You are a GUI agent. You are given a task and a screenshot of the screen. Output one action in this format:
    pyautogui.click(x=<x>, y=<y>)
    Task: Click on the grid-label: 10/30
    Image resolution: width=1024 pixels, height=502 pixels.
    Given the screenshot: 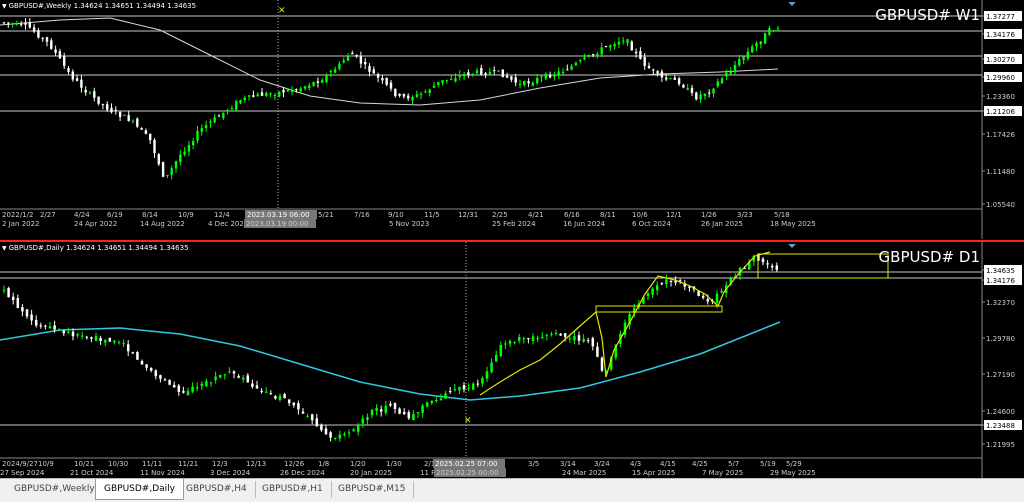 What is the action you would take?
    pyautogui.click(x=118, y=464)
    